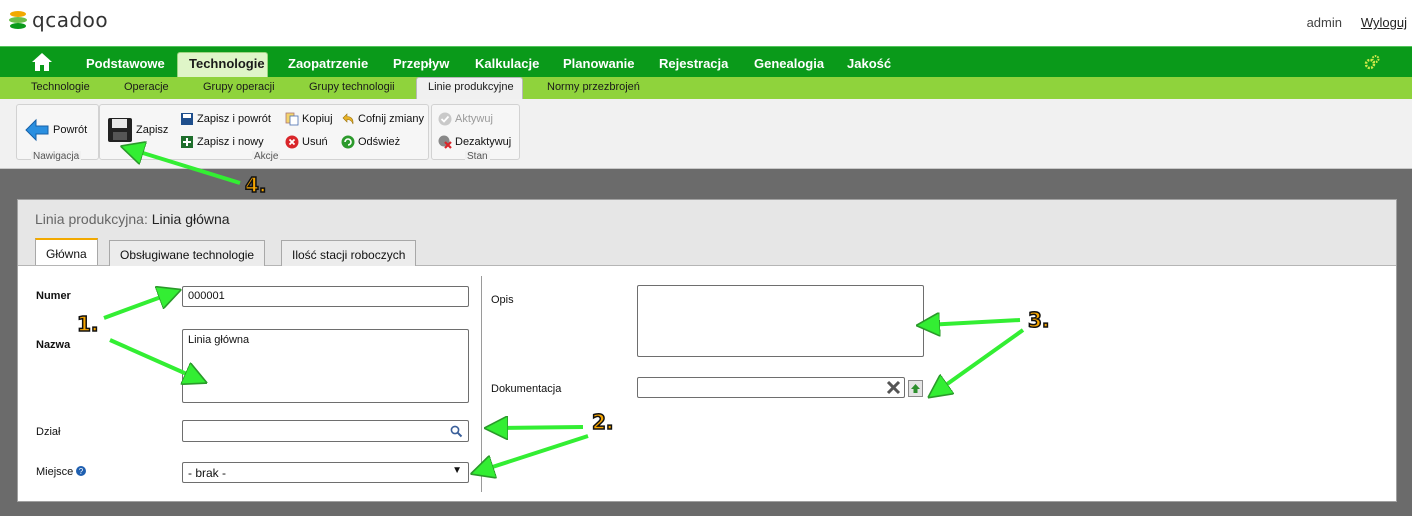  What do you see at coordinates (317, 119) in the screenshot?
I see `copy-label: Kopiuj` at bounding box center [317, 119].